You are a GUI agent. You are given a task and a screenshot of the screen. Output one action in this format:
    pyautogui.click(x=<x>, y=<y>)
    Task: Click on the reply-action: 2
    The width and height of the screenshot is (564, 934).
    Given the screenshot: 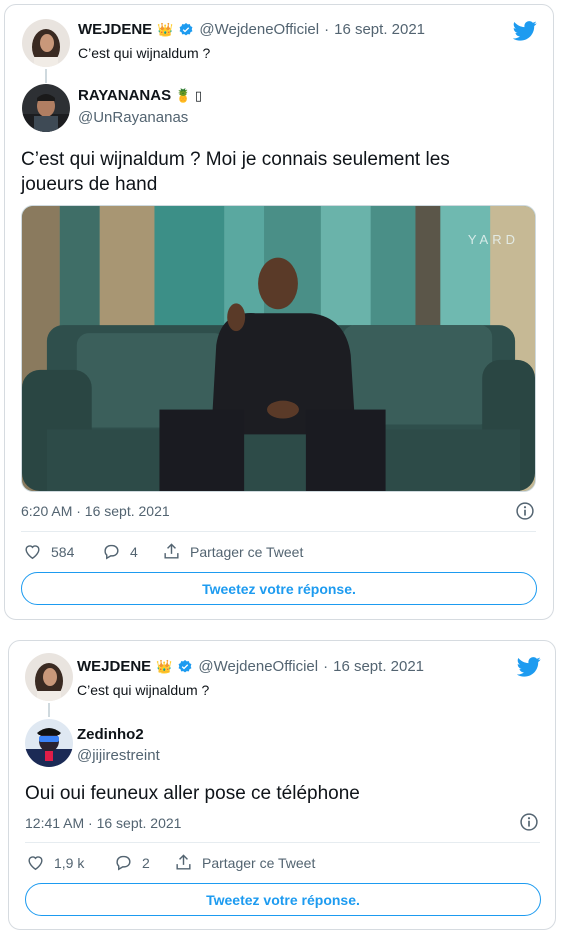 What is the action you would take?
    pyautogui.click(x=132, y=862)
    